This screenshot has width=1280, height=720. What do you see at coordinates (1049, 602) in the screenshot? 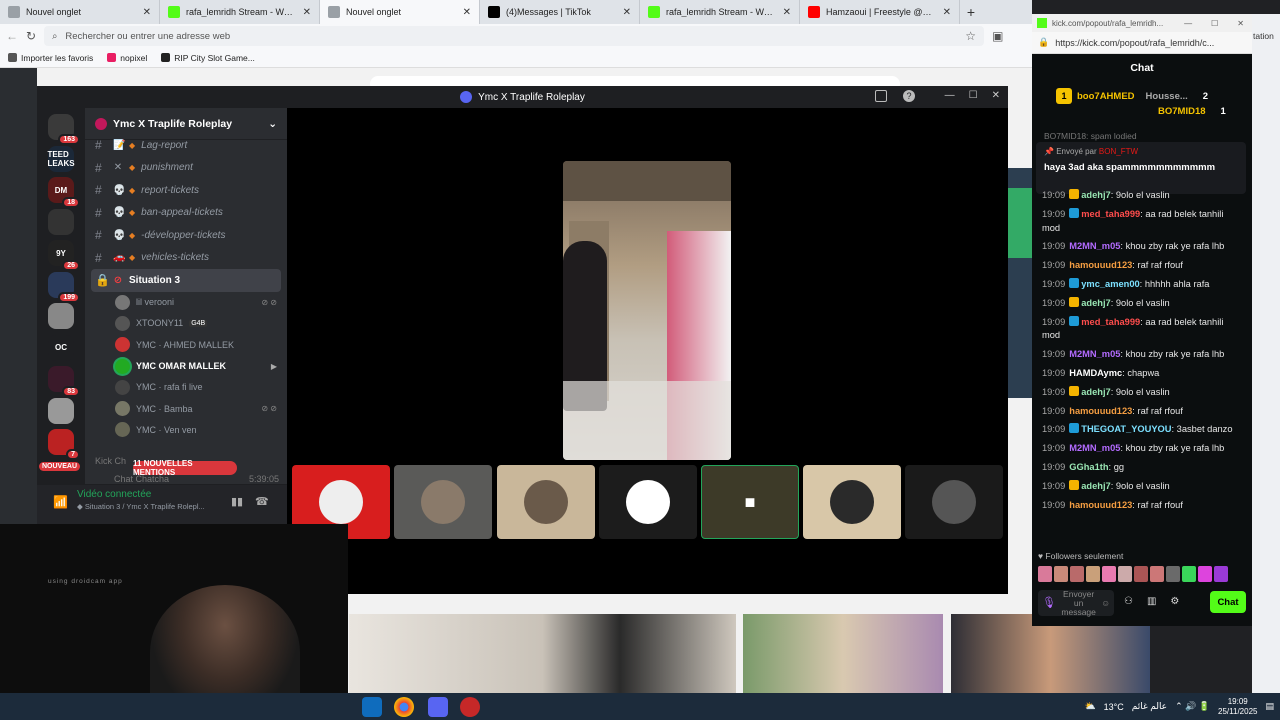
I see `mic-icon: 🎙` at bounding box center [1049, 602].